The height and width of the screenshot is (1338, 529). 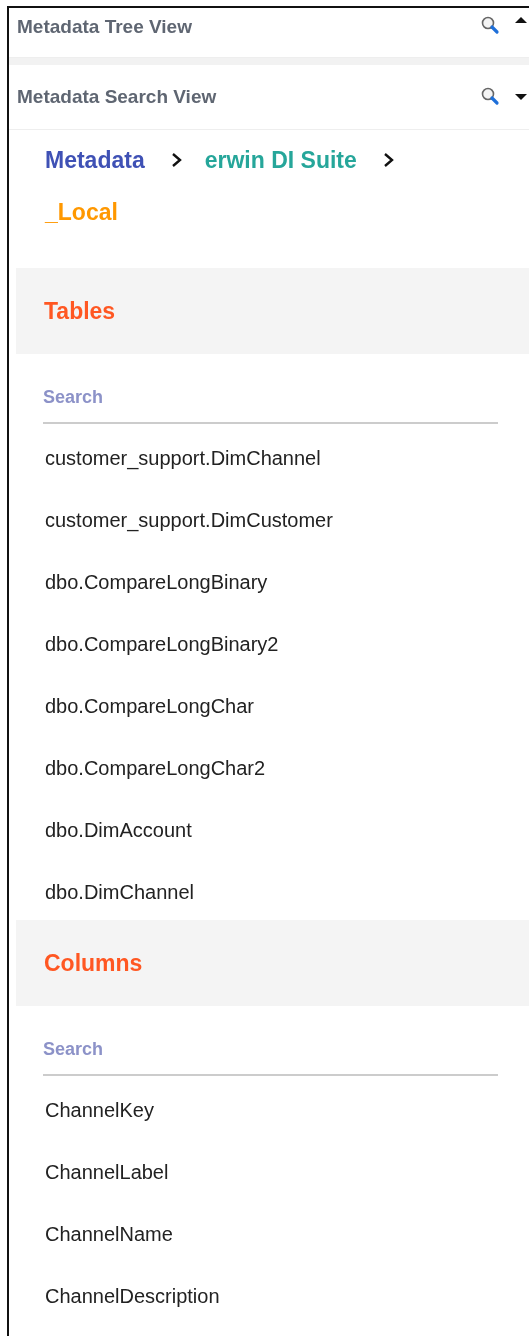 What do you see at coordinates (287, 520) in the screenshot?
I see `list-item: customer_support.DimCustomer` at bounding box center [287, 520].